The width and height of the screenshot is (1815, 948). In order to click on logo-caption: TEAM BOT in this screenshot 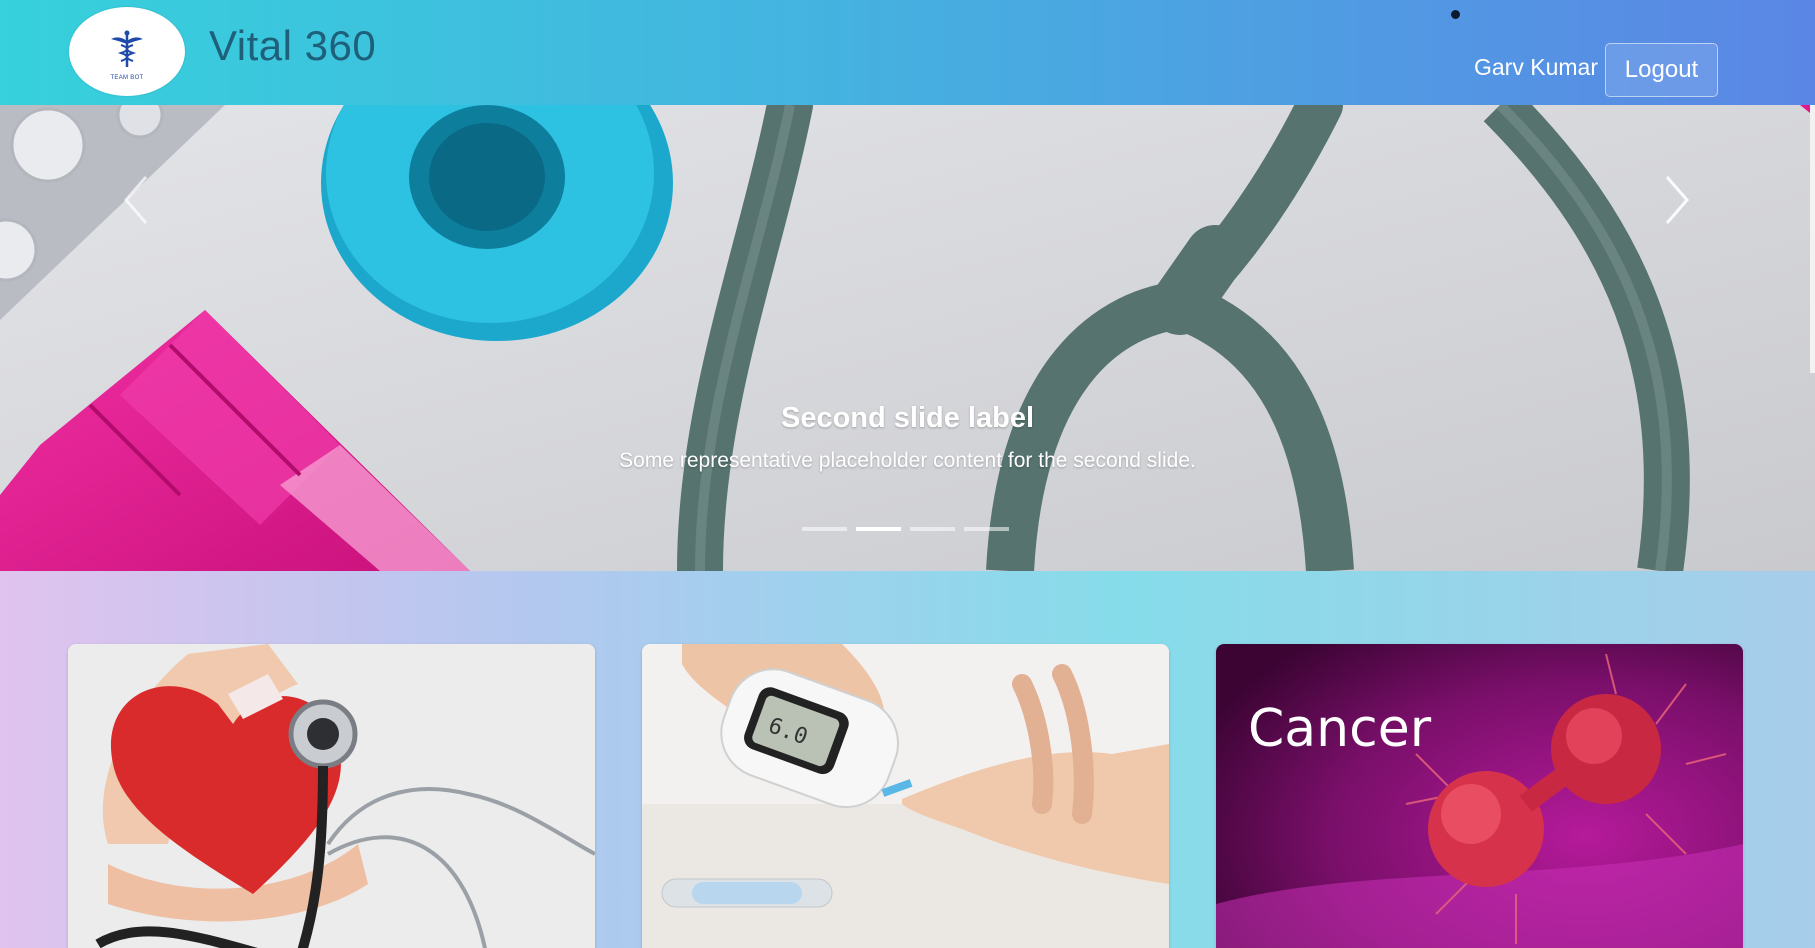, I will do `click(127, 78)`.